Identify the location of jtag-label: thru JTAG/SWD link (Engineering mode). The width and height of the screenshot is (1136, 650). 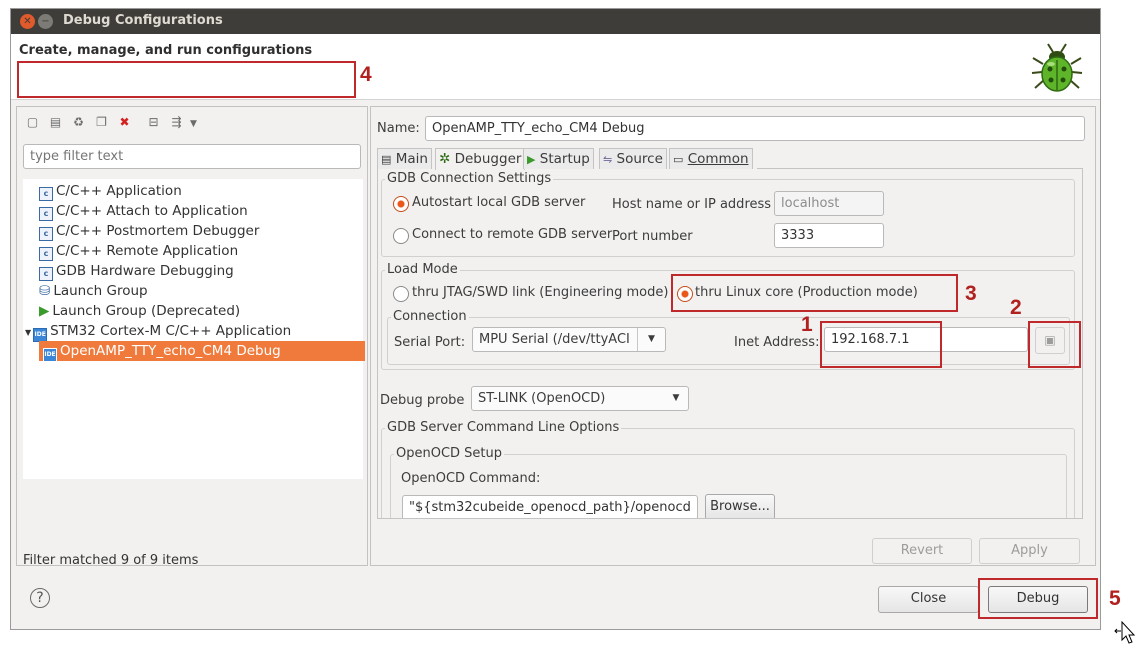
(540, 292).